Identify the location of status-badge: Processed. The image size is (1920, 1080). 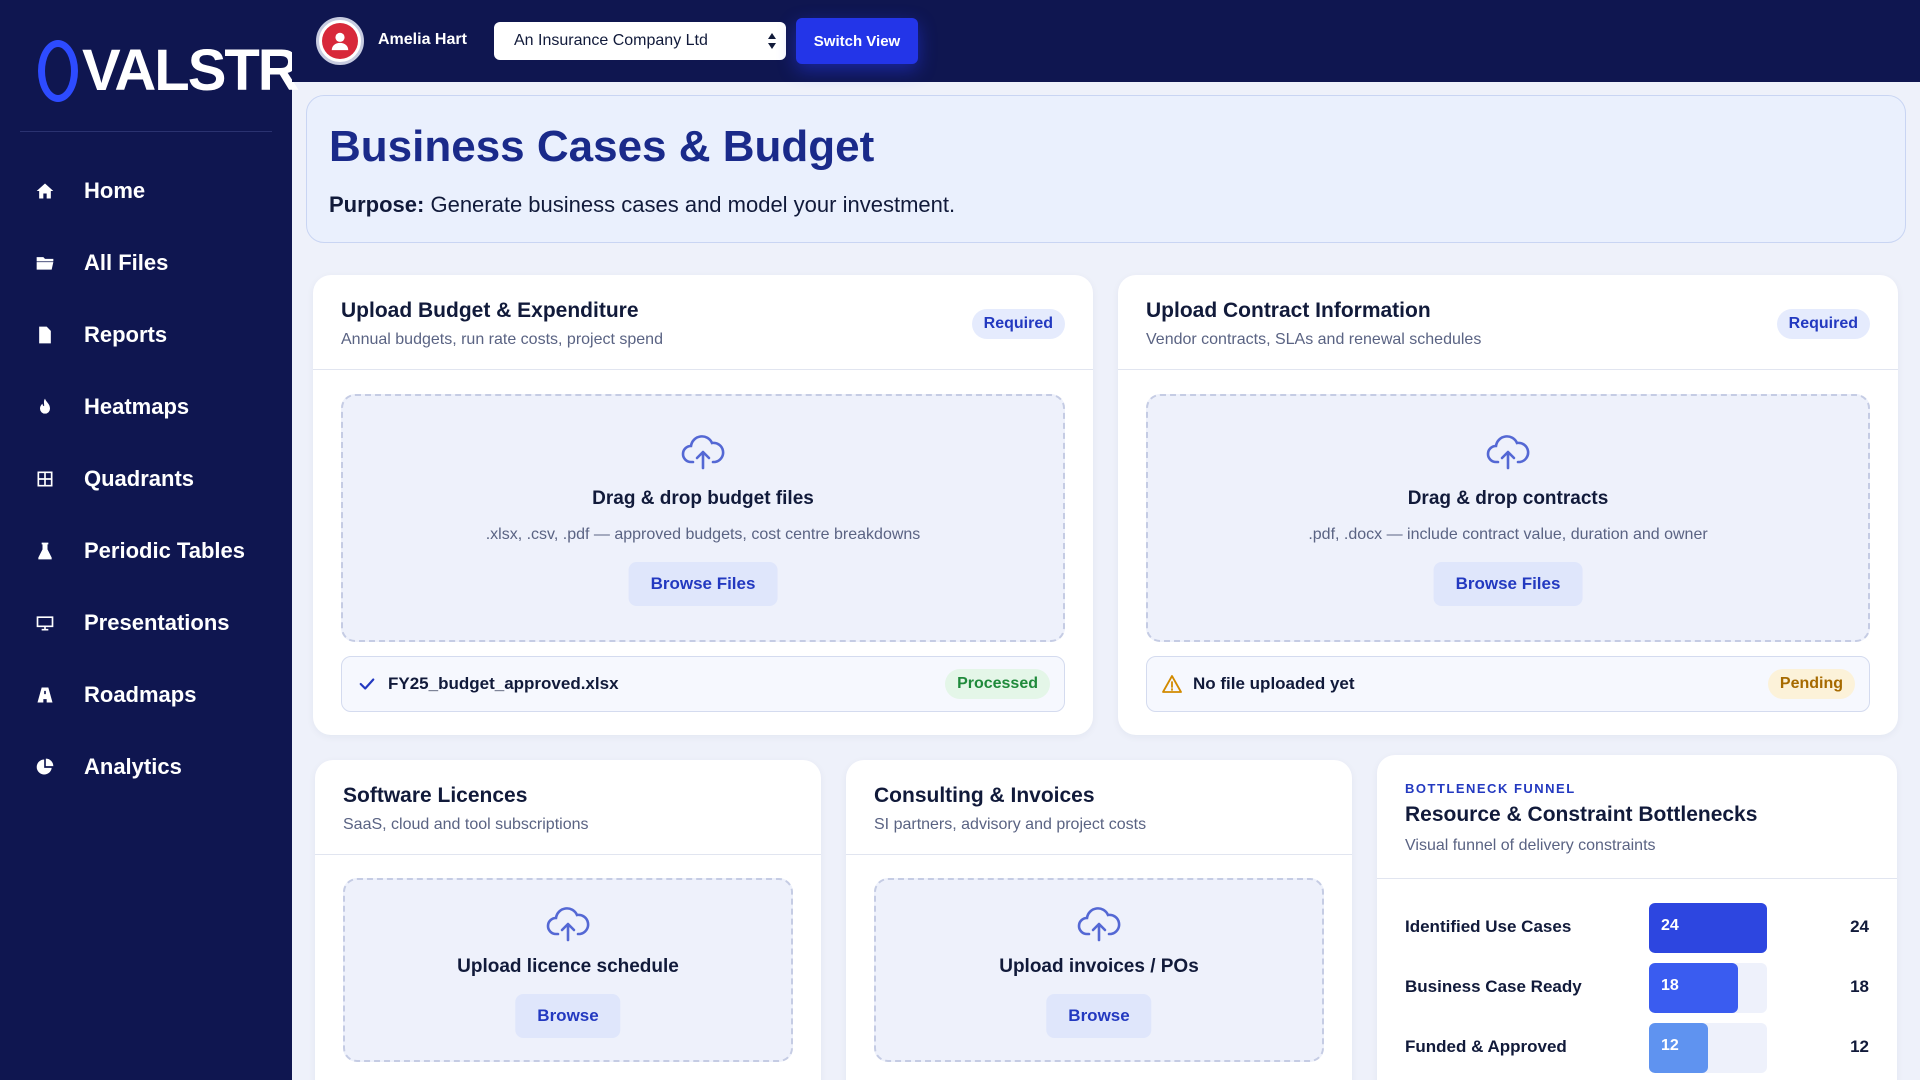
(997, 684).